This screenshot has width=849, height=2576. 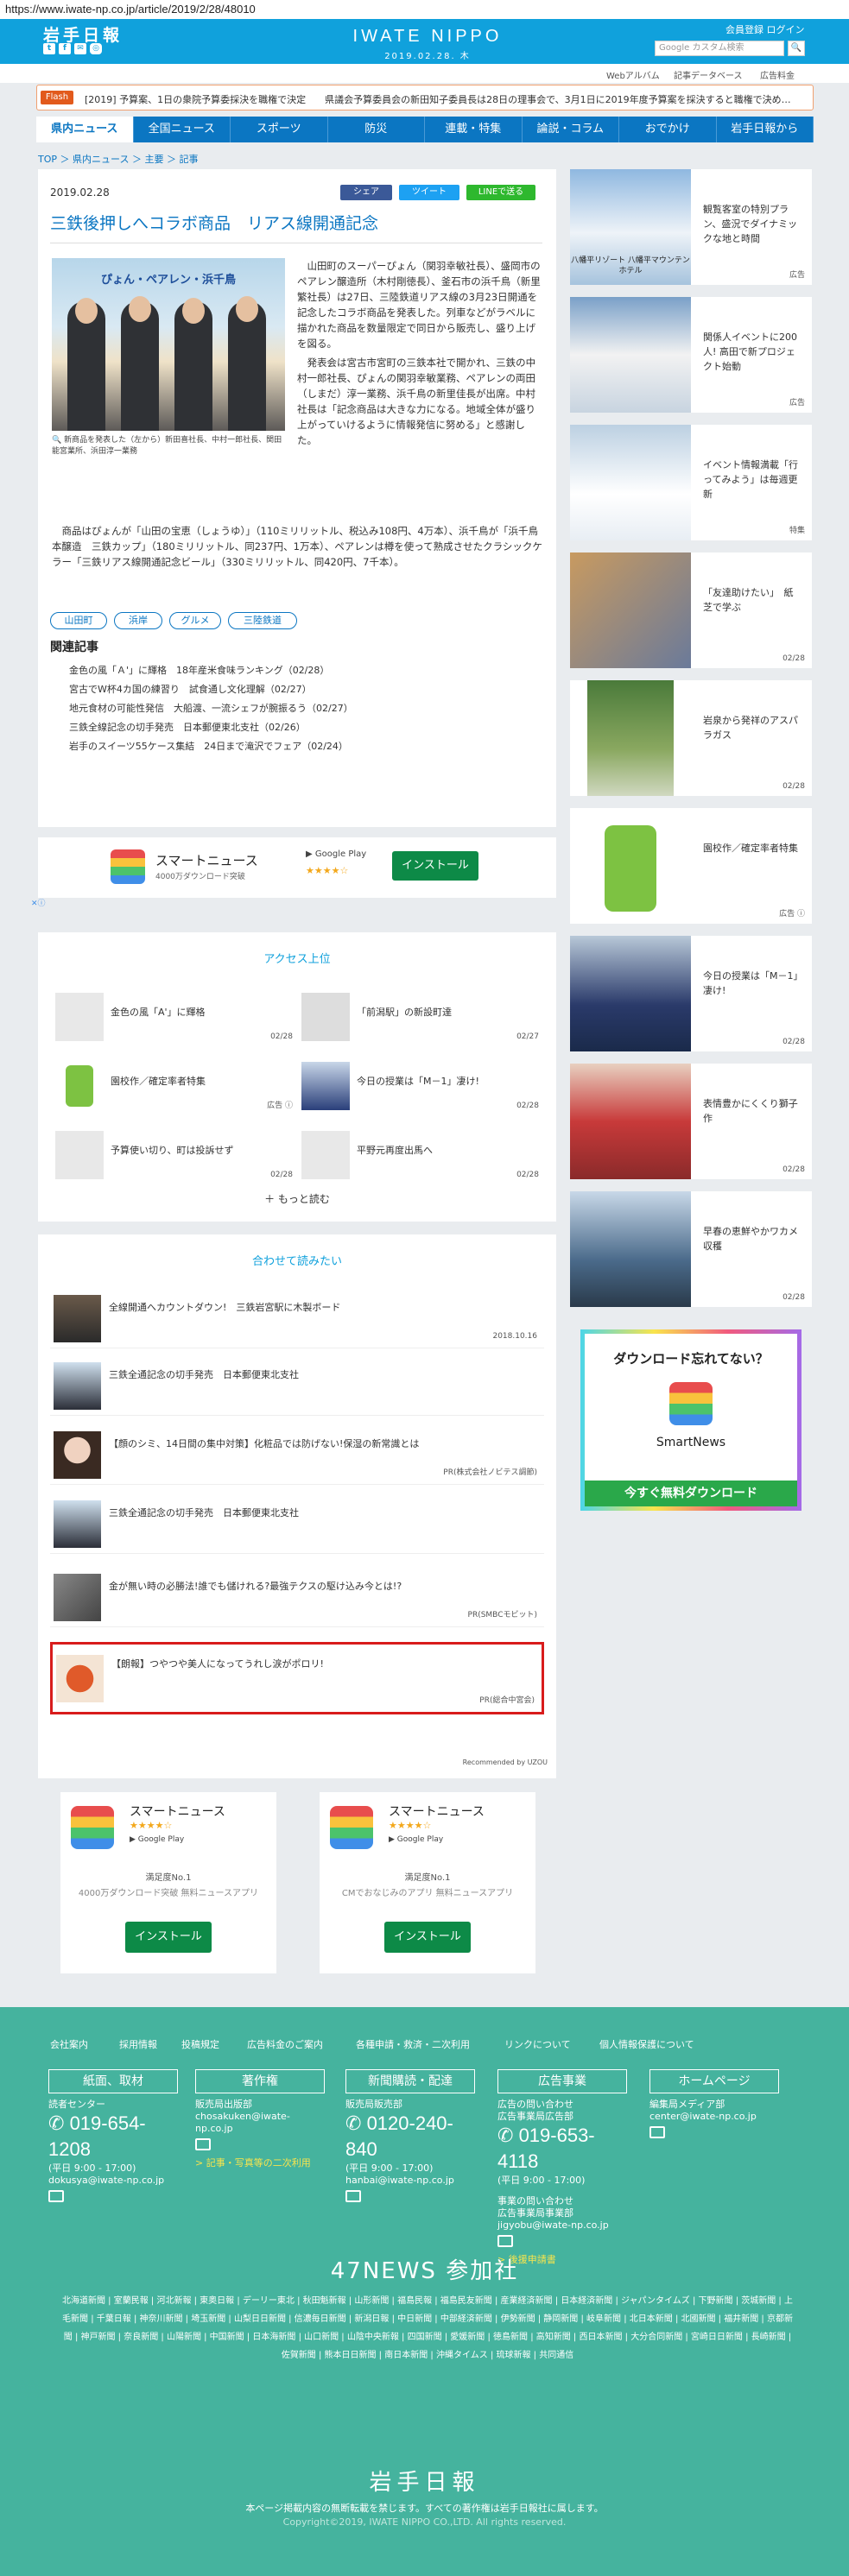 What do you see at coordinates (285, 2044) in the screenshot?
I see `footer-link: 広告料金のご案内` at bounding box center [285, 2044].